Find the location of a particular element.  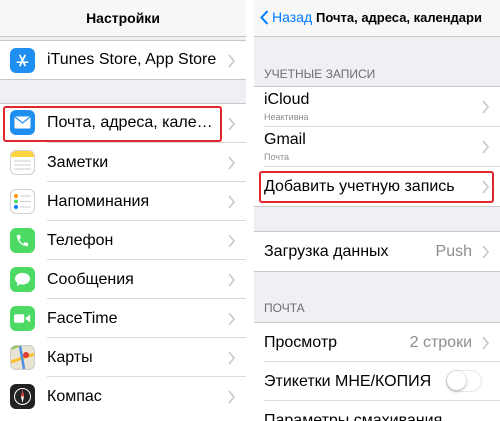

settings-item-phone: Телефон is located at coordinates (123, 240).